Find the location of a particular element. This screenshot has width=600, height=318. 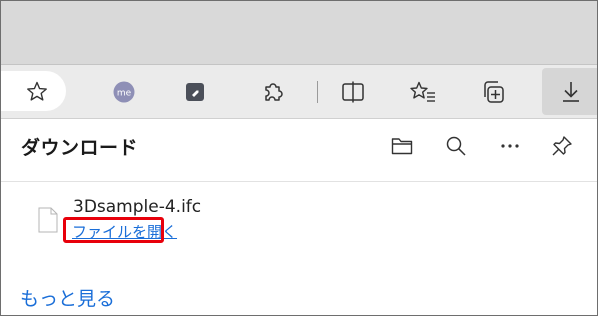

favorites-icon is located at coordinates (423, 92).